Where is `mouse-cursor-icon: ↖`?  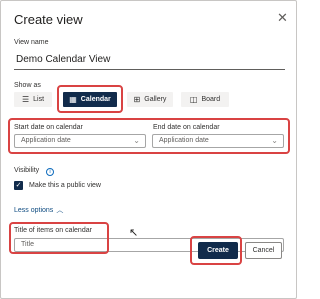
mouse-cursor-icon: ↖ is located at coordinates (134, 233).